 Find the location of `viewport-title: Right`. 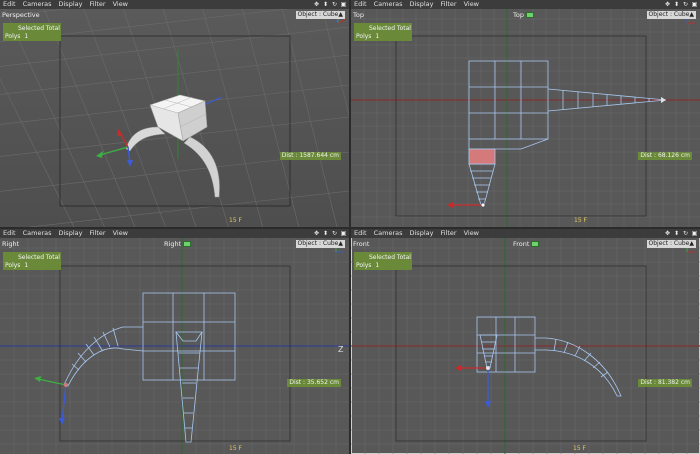

viewport-title: Right is located at coordinates (178, 244).